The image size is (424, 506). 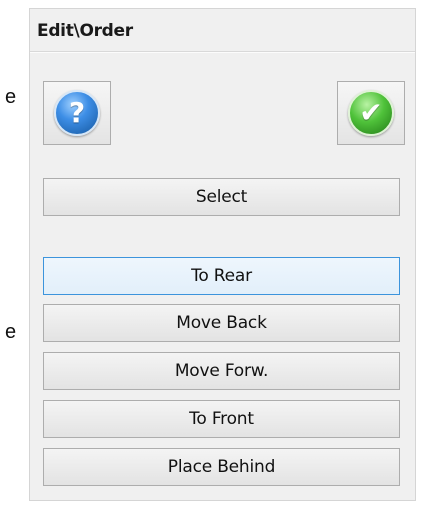 I want to click on confirm-button: ✔, so click(x=371, y=113).